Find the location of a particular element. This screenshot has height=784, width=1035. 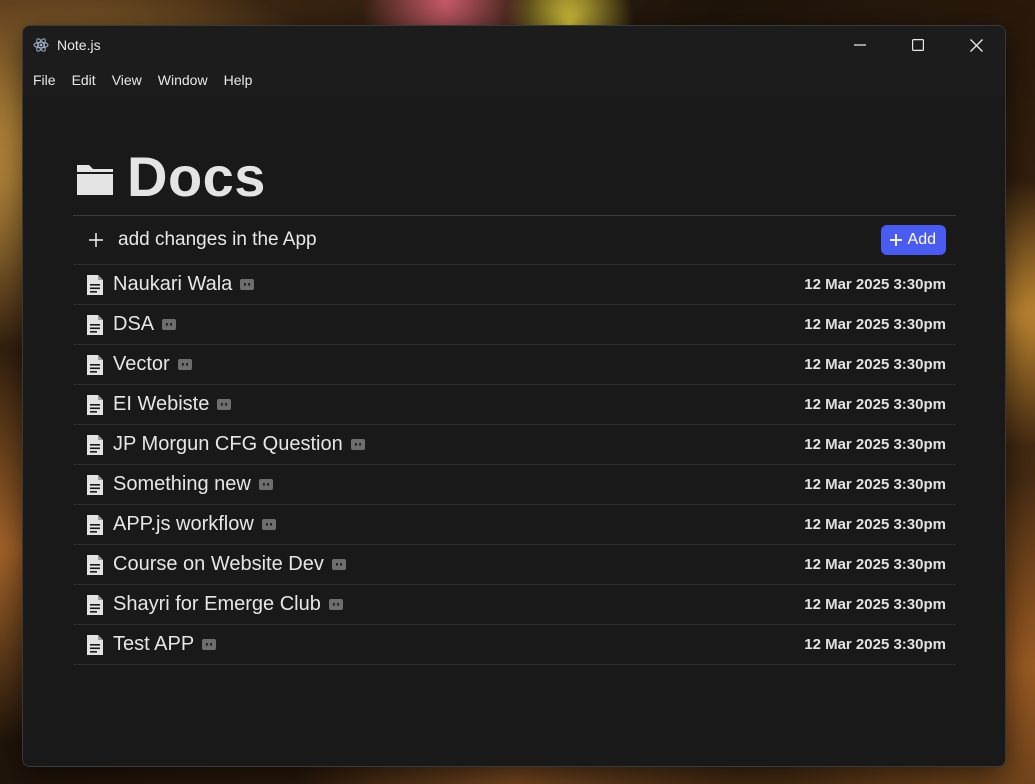

doc-row: Something new 12 Mar 2025 3:30pm is located at coordinates (514, 485).